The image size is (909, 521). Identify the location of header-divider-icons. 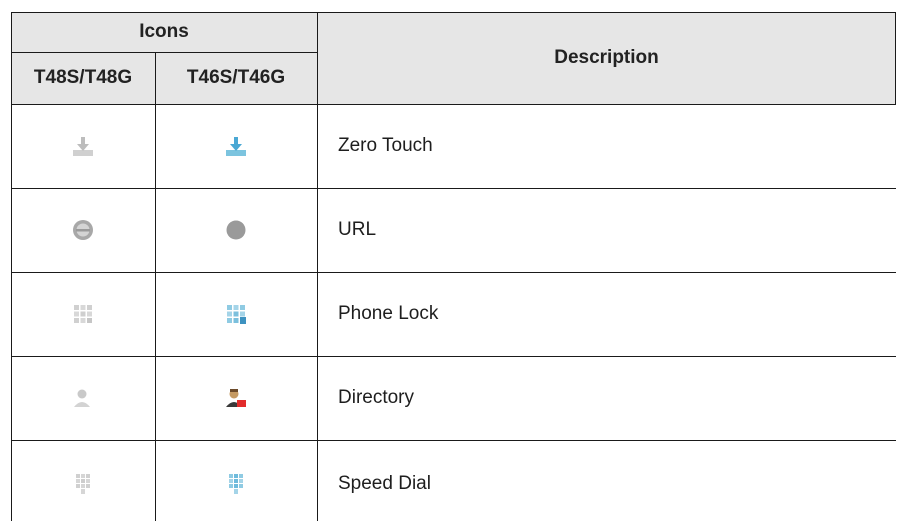
(164, 52).